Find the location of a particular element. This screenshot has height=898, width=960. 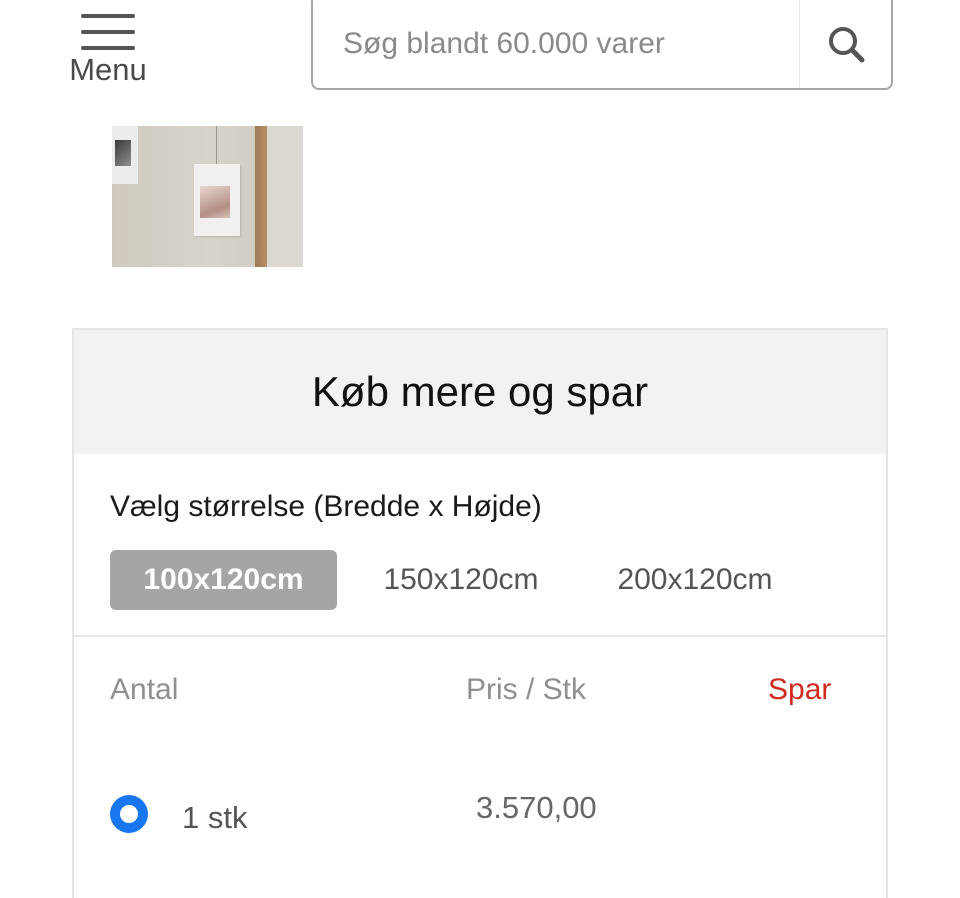

quantity-radio-selected is located at coordinates (129, 814).